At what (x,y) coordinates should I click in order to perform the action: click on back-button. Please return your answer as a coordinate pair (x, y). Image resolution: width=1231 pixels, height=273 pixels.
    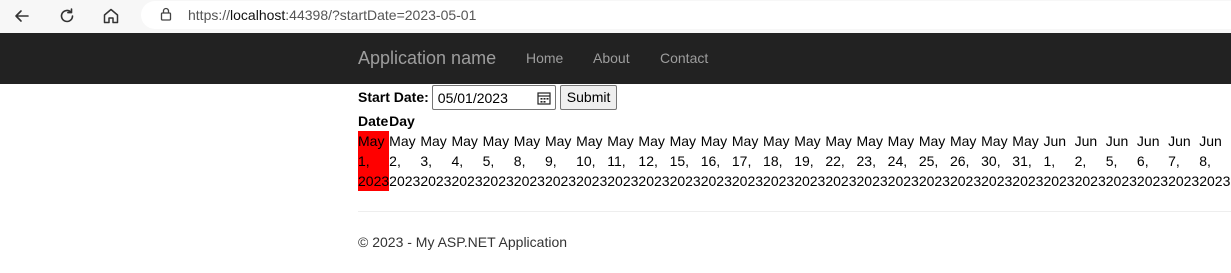
    Looking at the image, I should click on (22, 16).